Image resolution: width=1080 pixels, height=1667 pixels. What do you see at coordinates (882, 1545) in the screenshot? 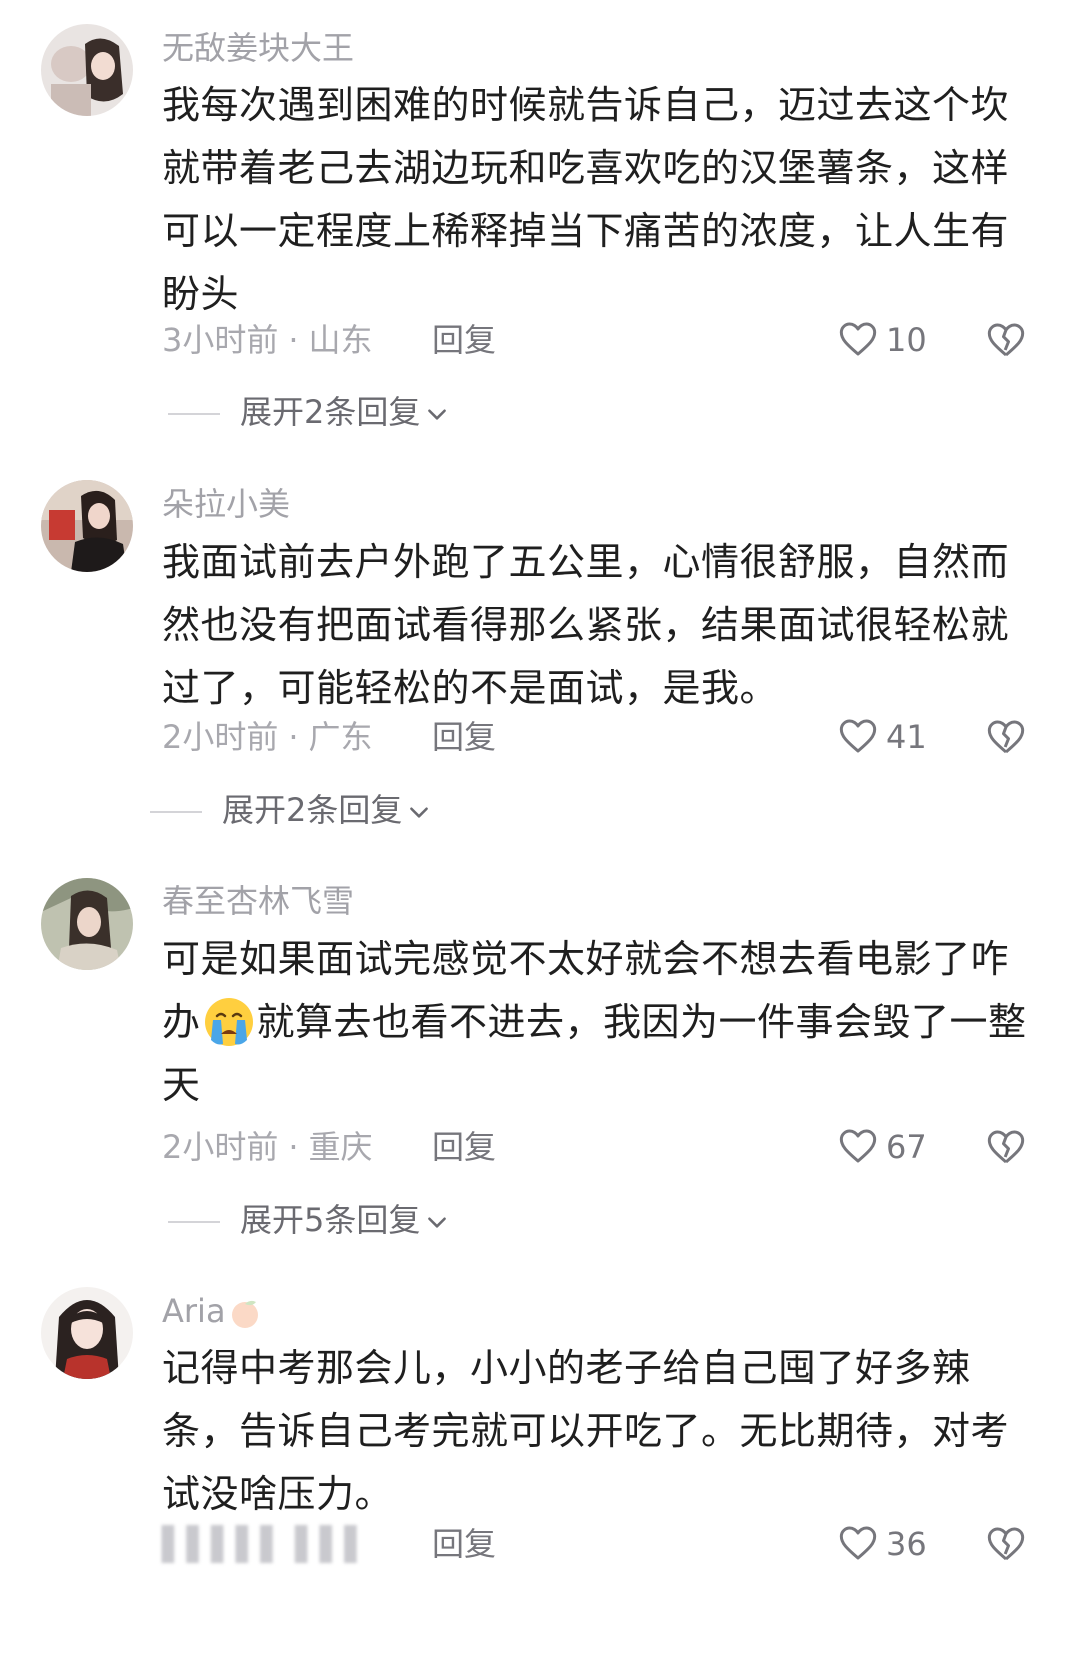
I see `like-button: 36` at bounding box center [882, 1545].